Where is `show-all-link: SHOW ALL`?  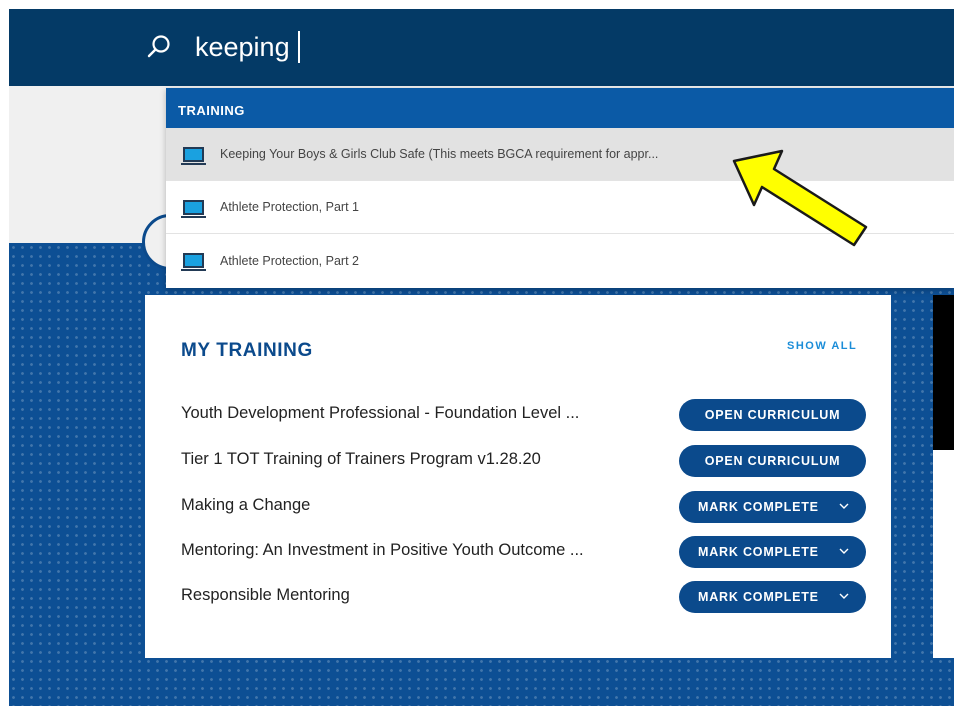
show-all-link: SHOW ALL is located at coordinates (822, 346).